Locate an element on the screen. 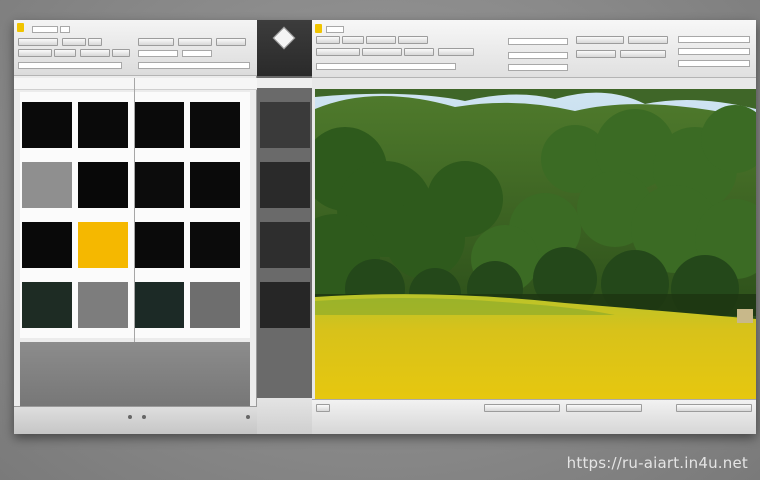 This screenshot has width=760, height=480. filmstrip-header is located at coordinates (284, 48).